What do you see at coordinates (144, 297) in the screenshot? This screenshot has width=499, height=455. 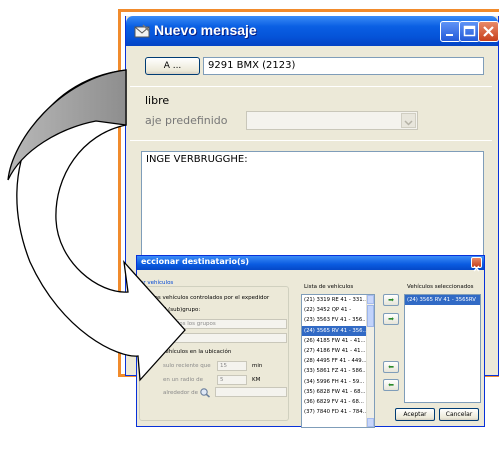 I see `expeditor-radio` at bounding box center [144, 297].